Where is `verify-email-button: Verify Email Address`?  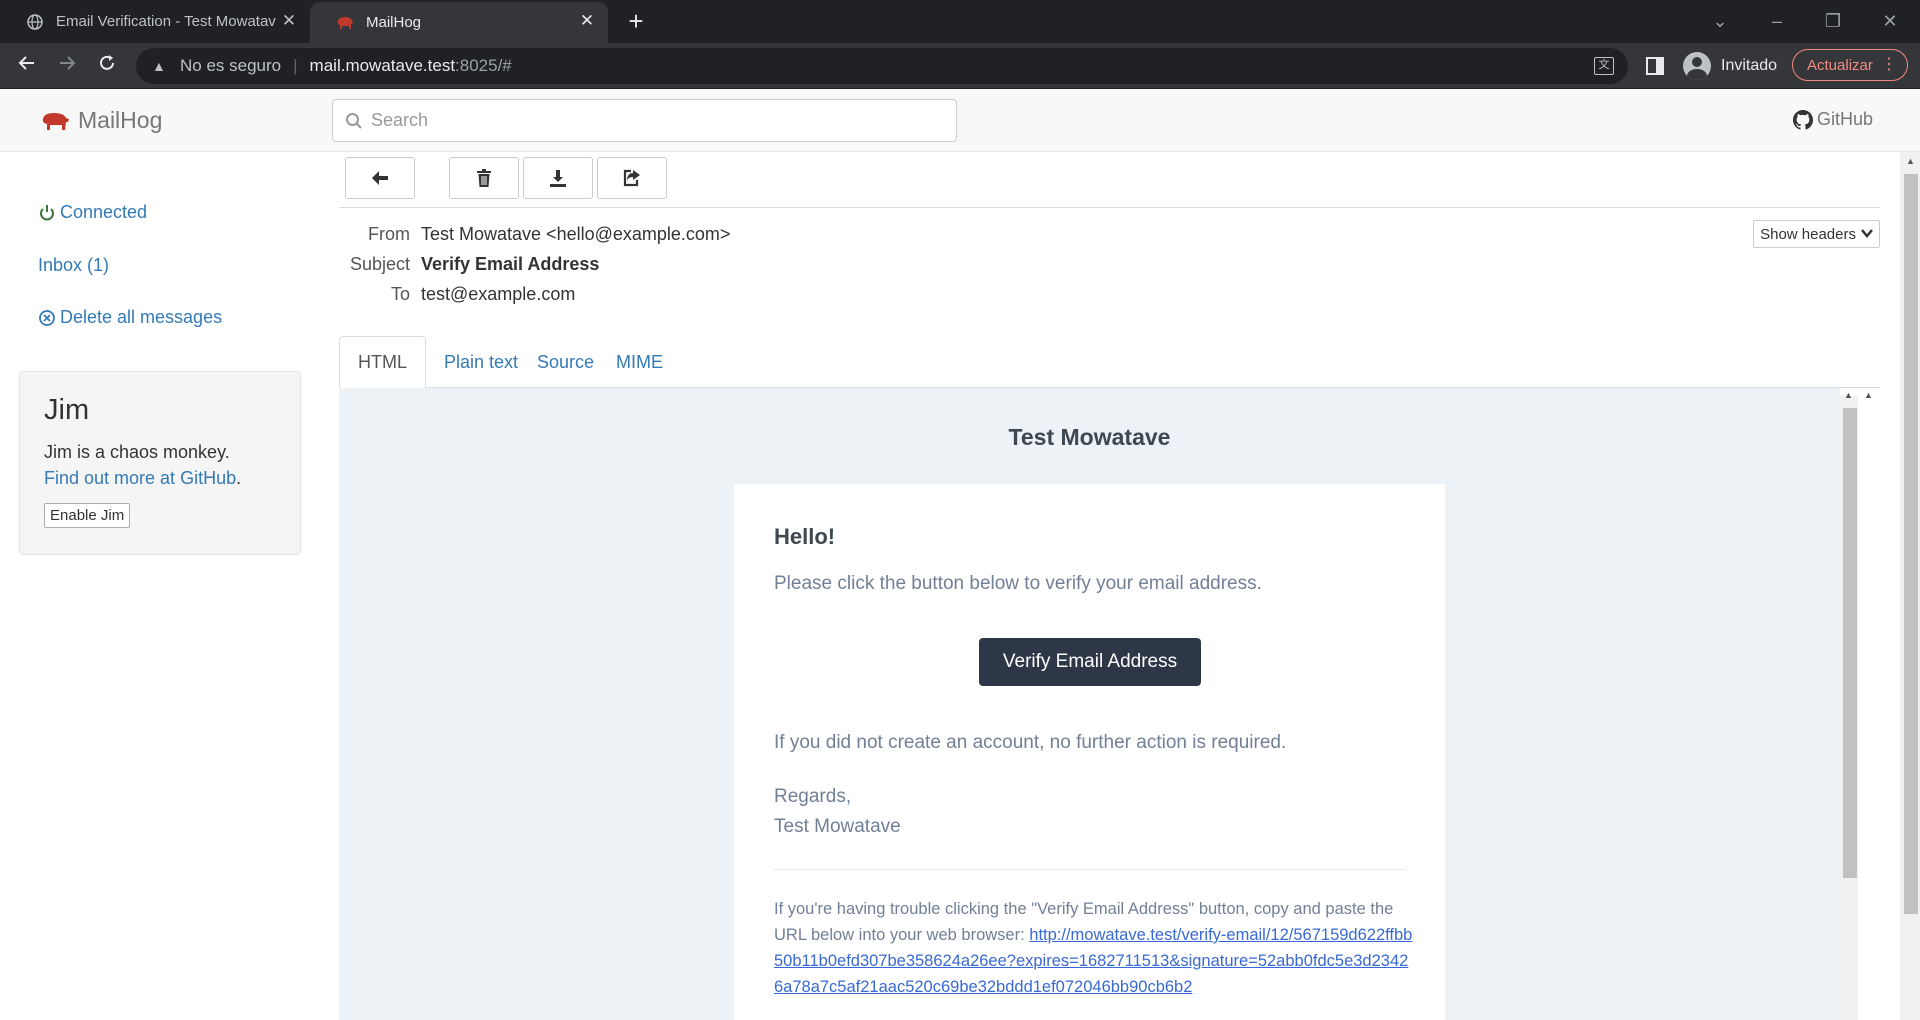
verify-email-button: Verify Email Address is located at coordinates (1090, 662).